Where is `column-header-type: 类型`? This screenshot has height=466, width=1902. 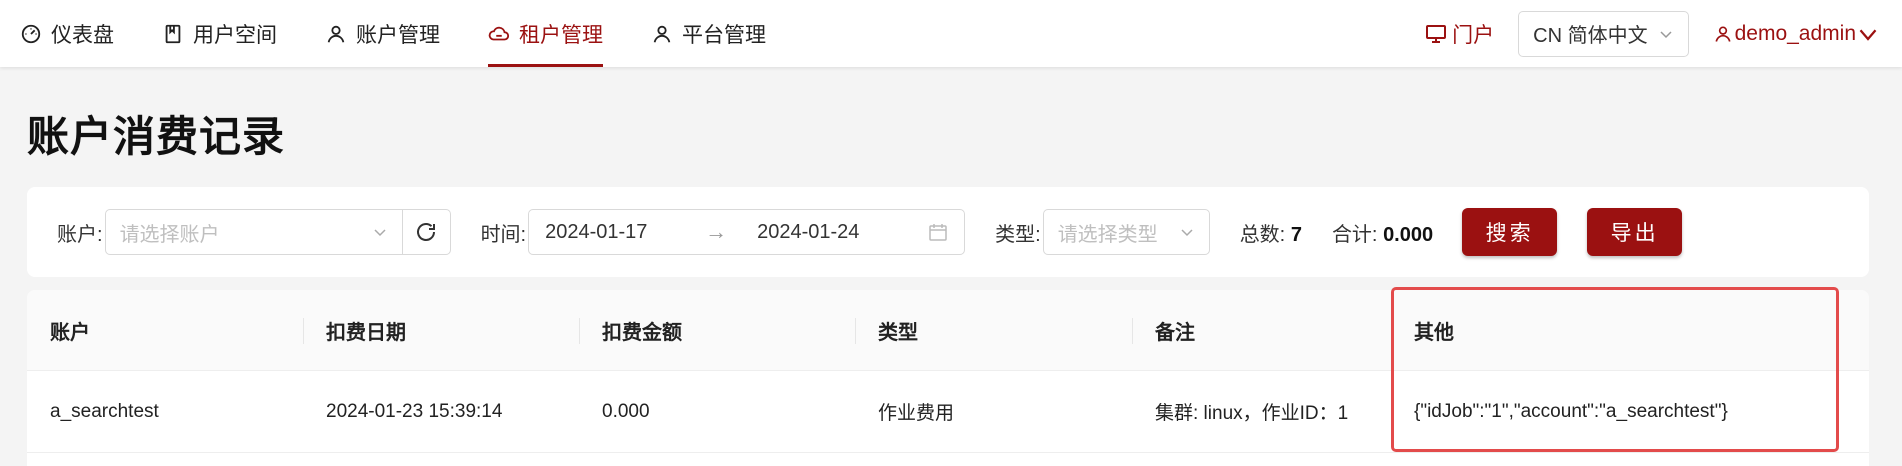 column-header-type: 类型 is located at coordinates (993, 330).